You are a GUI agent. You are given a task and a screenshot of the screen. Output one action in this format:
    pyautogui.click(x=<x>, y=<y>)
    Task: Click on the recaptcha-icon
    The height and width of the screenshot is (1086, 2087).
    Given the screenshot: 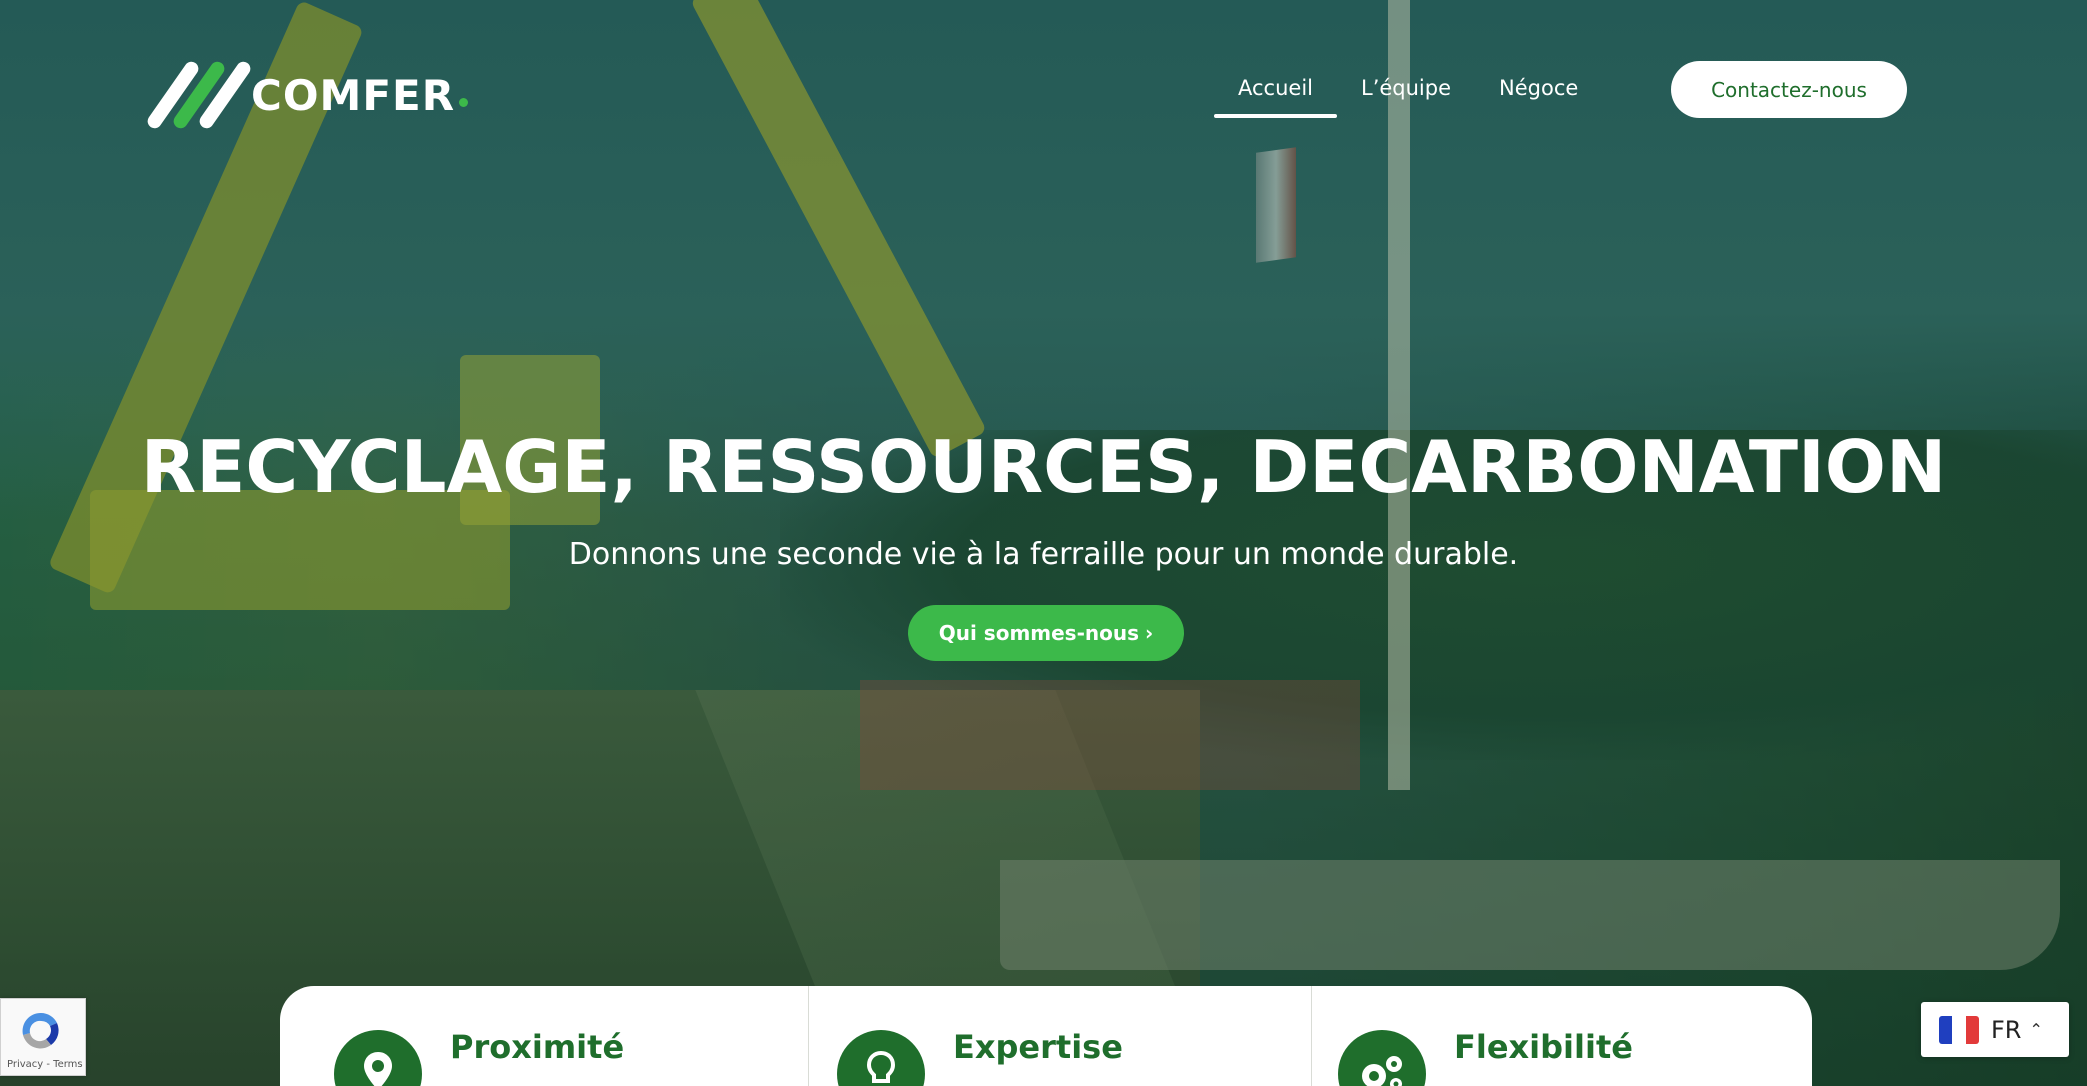 What is the action you would take?
    pyautogui.click(x=40, y=1030)
    